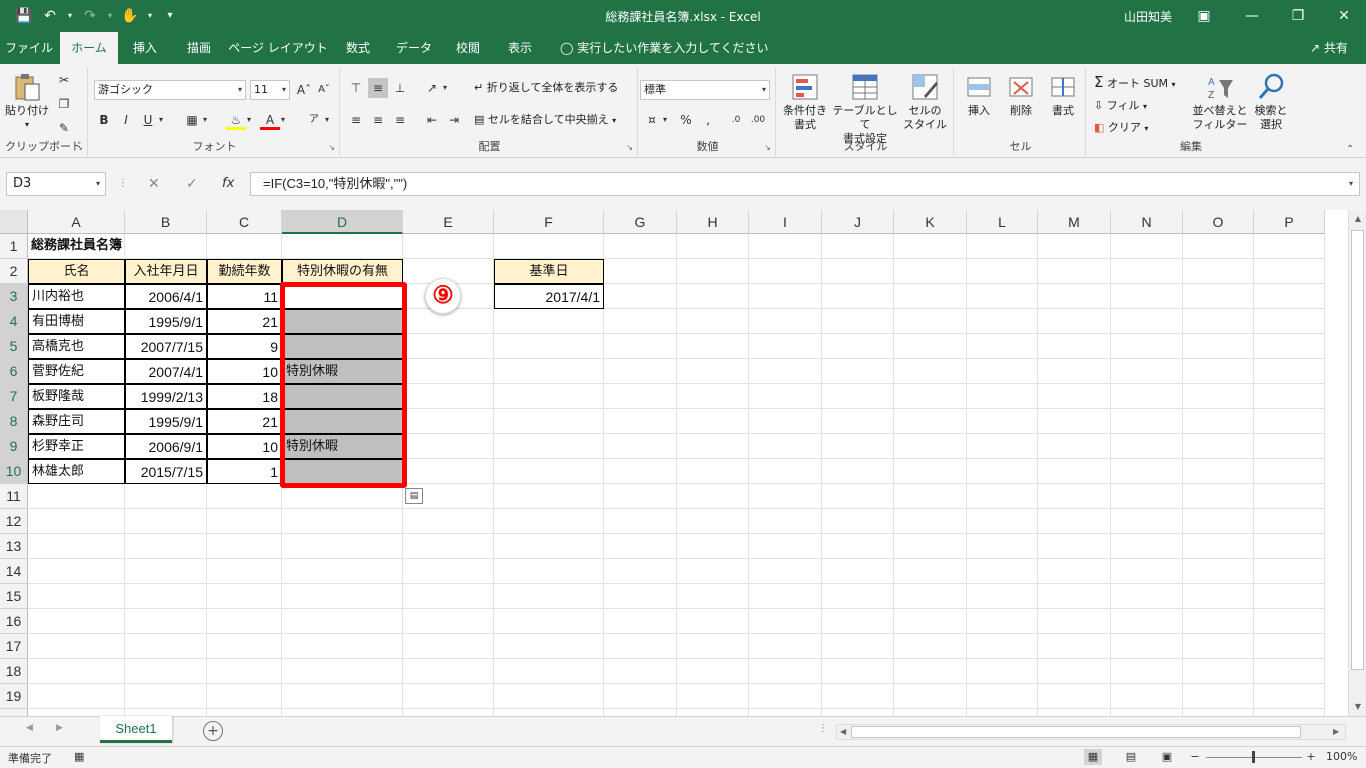 This screenshot has width=1366, height=768. I want to click on quick-analysis-icon: ▤, so click(414, 496).